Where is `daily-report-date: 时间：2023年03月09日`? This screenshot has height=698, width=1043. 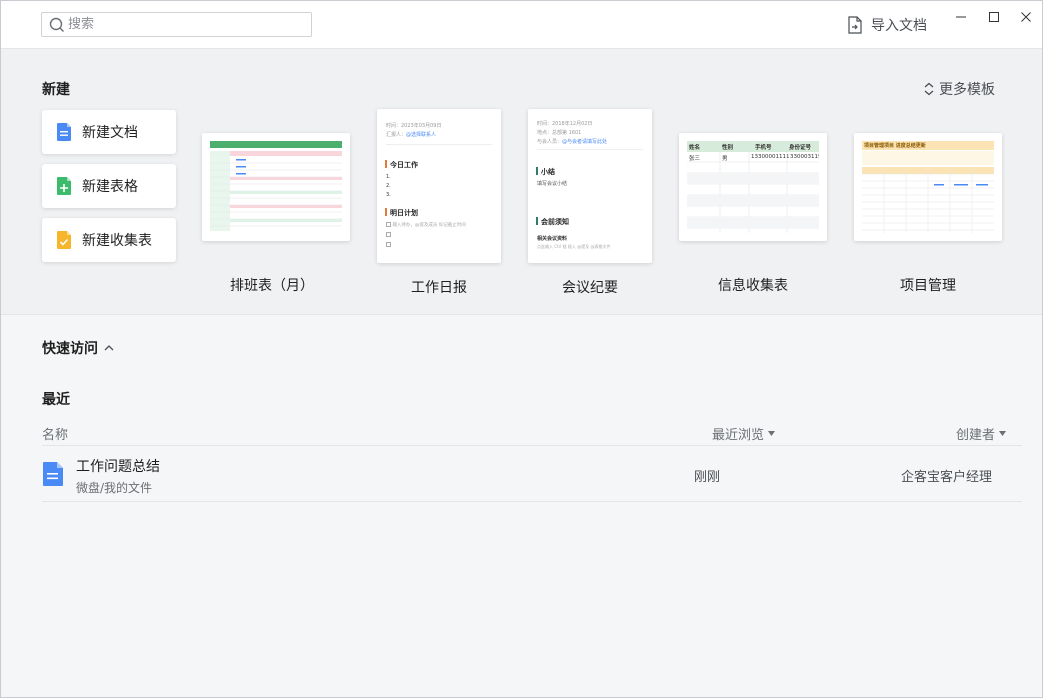
daily-report-date: 时间：2023年03月09日 is located at coordinates (414, 126).